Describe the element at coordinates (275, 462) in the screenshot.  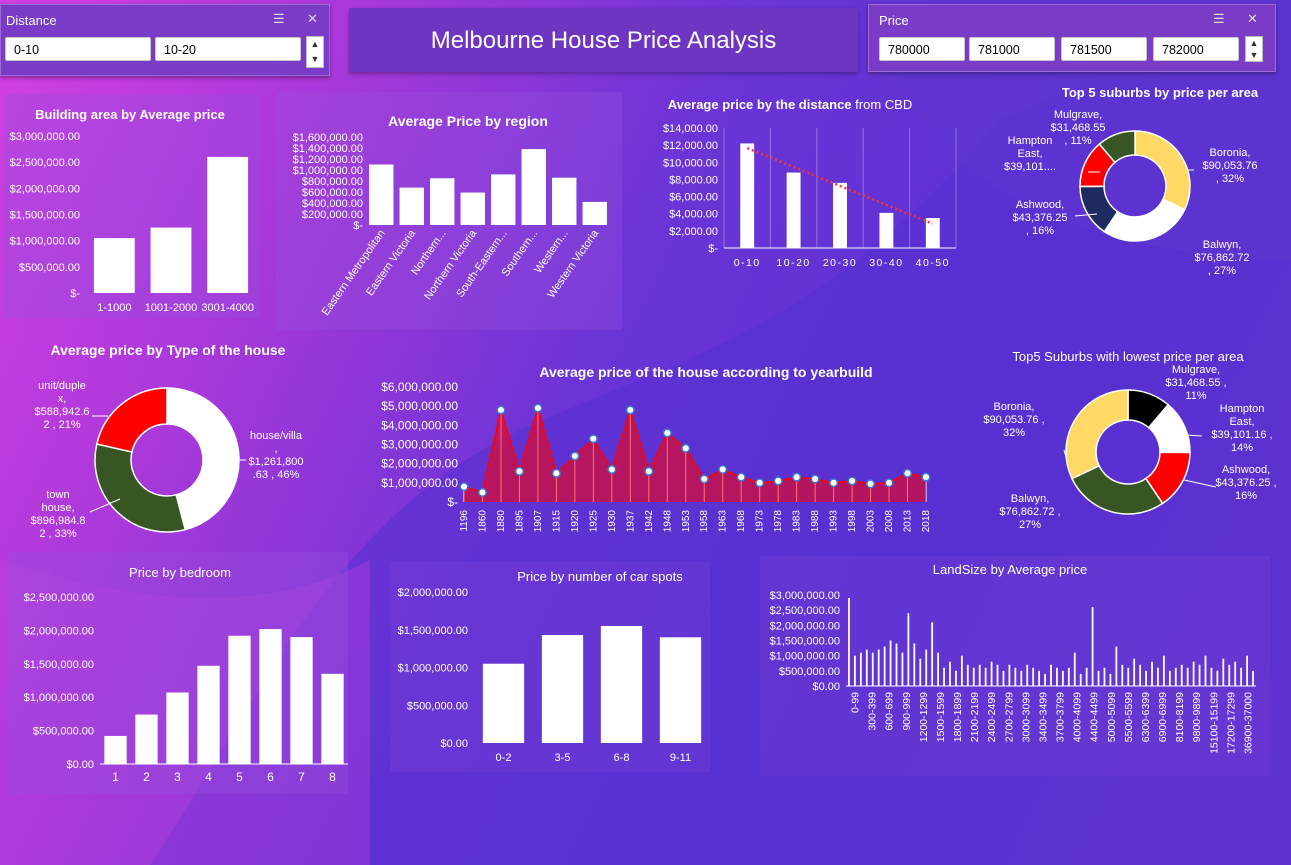
I see `data-label: $1,261,800` at that location.